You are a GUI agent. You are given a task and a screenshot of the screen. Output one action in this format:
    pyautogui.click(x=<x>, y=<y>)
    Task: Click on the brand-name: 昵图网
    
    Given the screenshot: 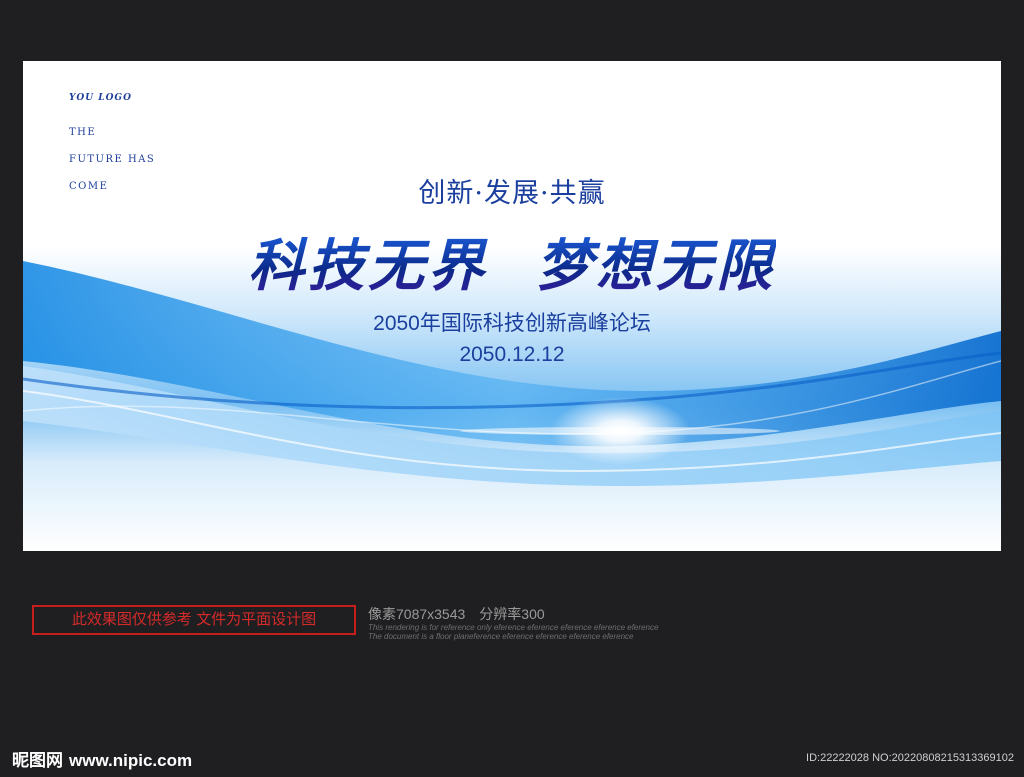 What is the action you would take?
    pyautogui.click(x=37, y=761)
    